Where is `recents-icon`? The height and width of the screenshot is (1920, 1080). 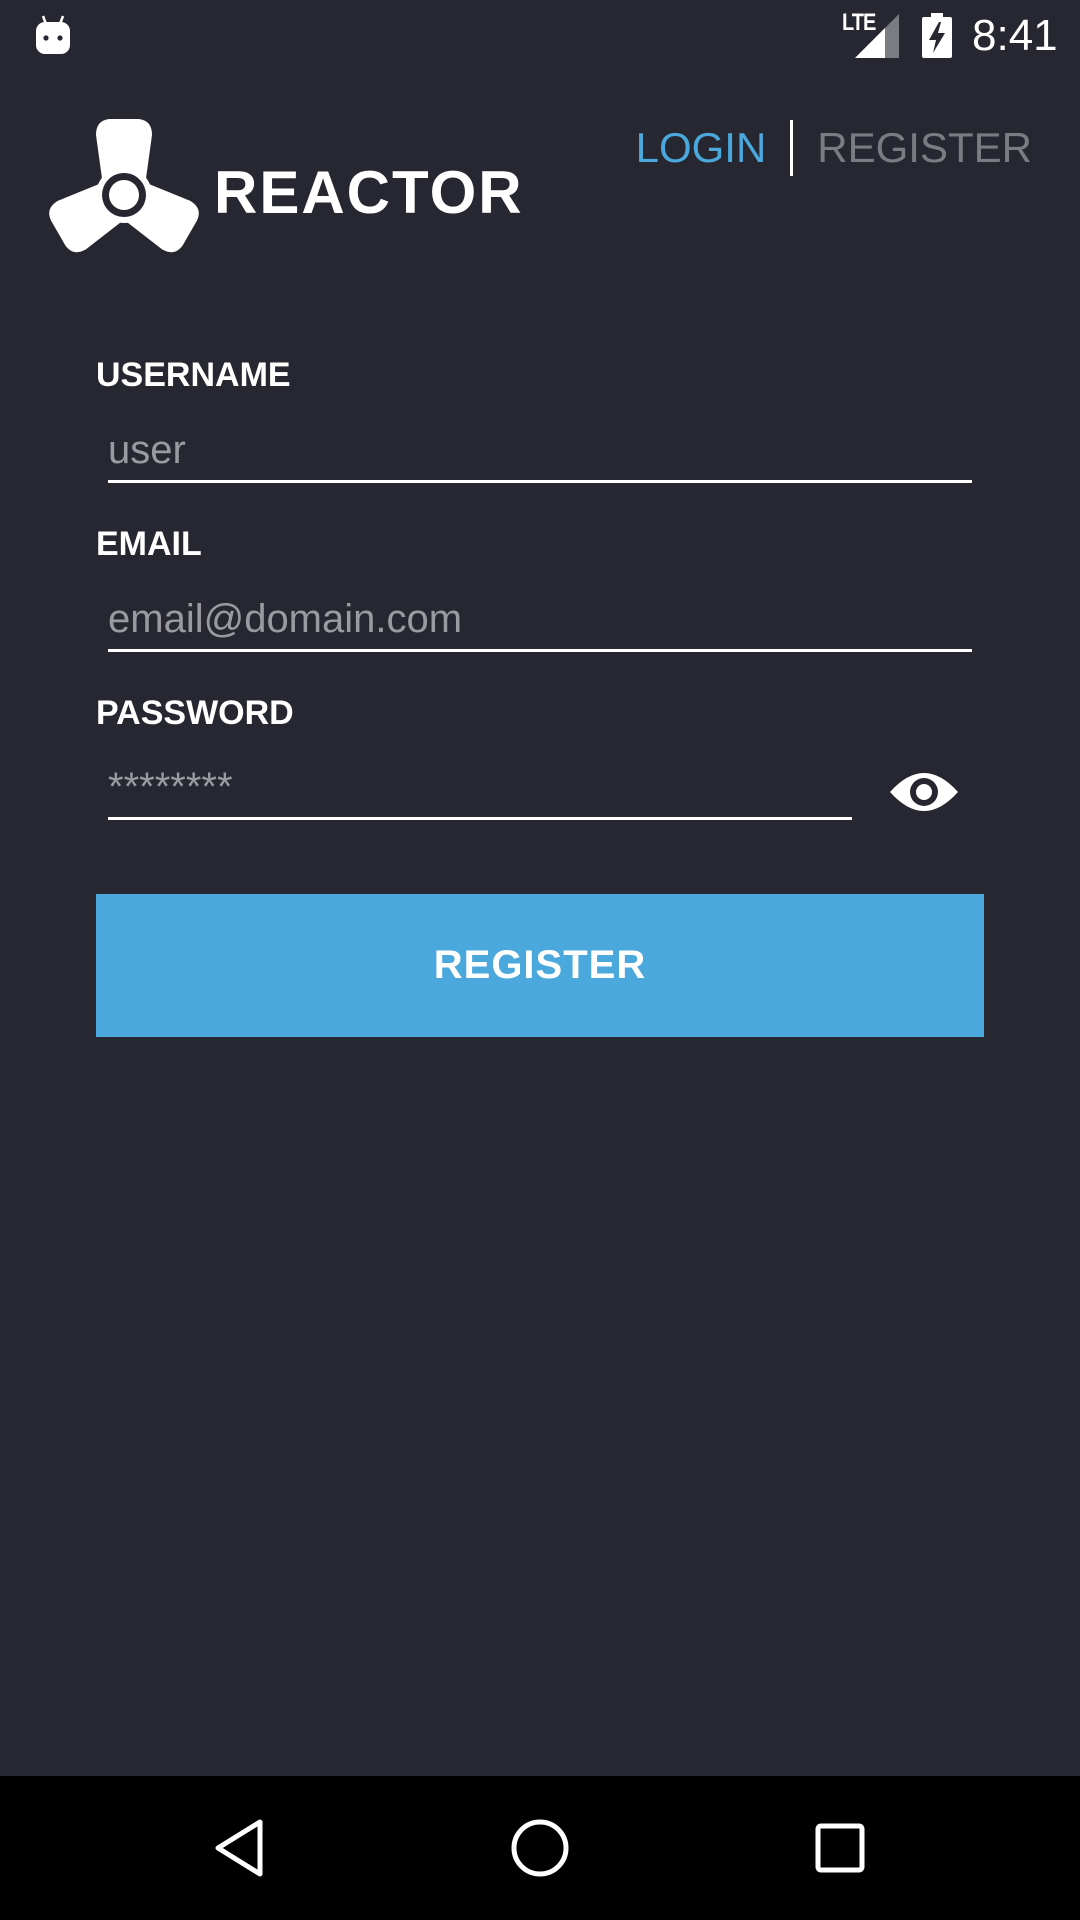 recents-icon is located at coordinates (840, 1848).